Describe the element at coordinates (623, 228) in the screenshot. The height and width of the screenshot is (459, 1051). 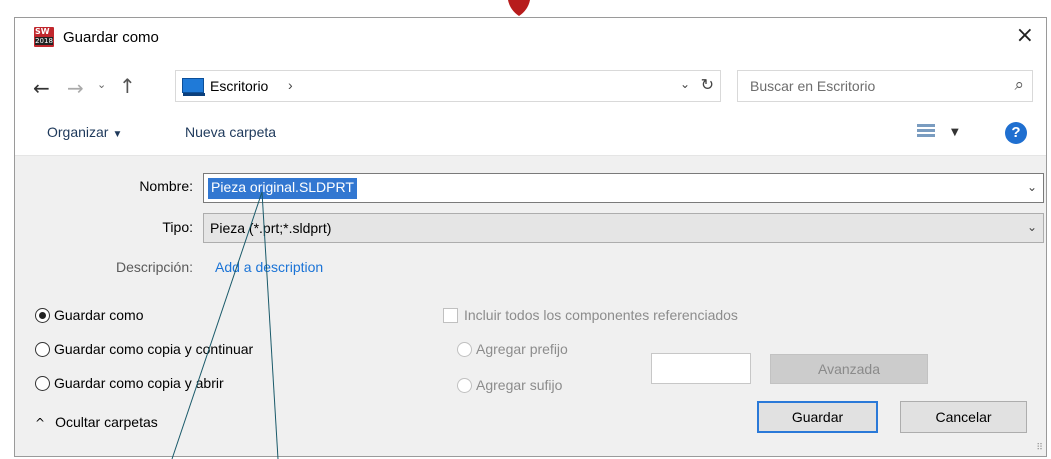
I see `file-type-select: Pieza (*.prt;*.sldprt) ⌄` at that location.